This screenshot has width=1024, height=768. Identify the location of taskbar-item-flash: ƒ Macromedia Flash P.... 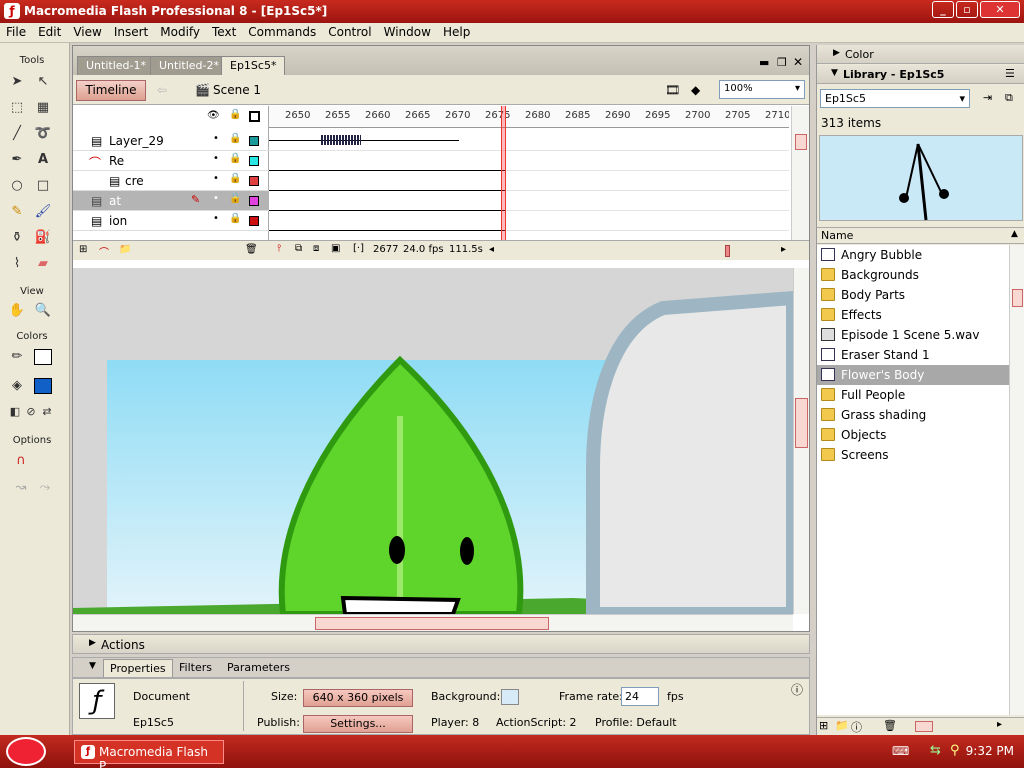
(149, 754).